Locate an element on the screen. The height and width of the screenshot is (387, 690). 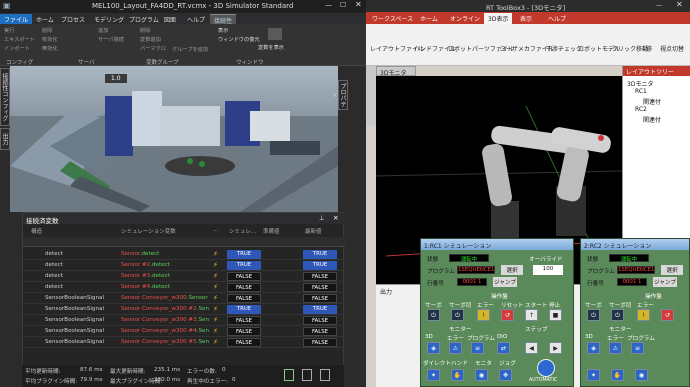
ribbon-restore-window: ウィンドウの復元 is located at coordinates (239, 39).